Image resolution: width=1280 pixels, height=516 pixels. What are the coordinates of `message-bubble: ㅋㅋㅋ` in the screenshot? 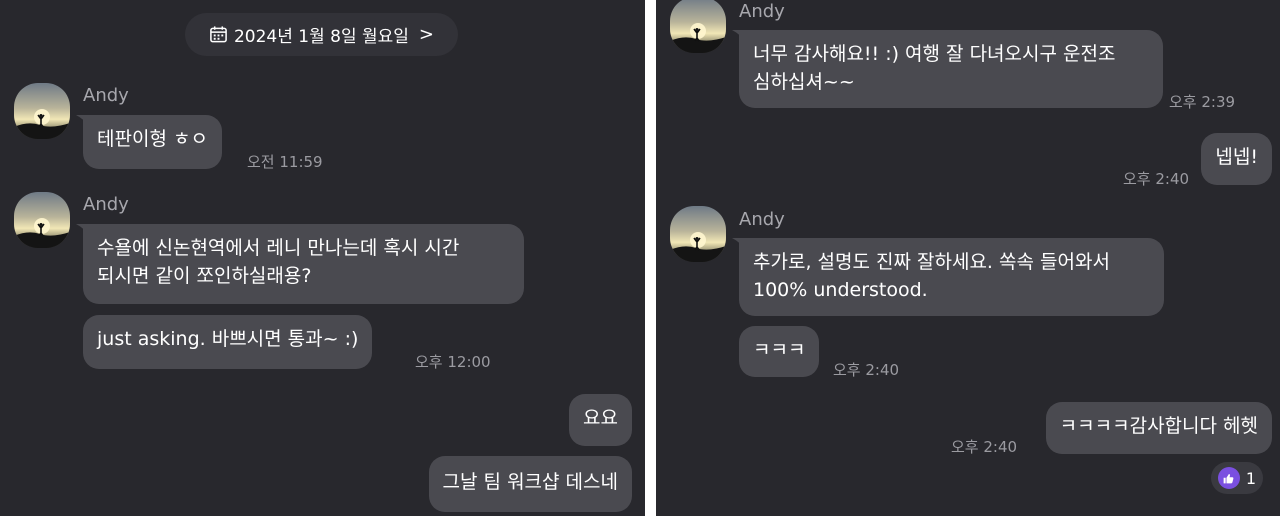 It's located at (779, 351).